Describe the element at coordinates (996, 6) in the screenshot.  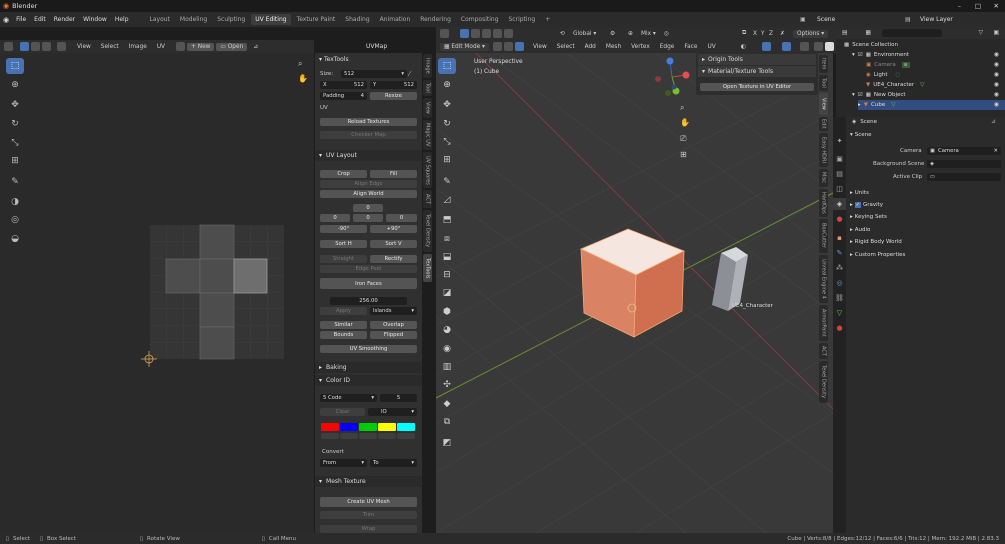
I see `close-button: ✕` at that location.